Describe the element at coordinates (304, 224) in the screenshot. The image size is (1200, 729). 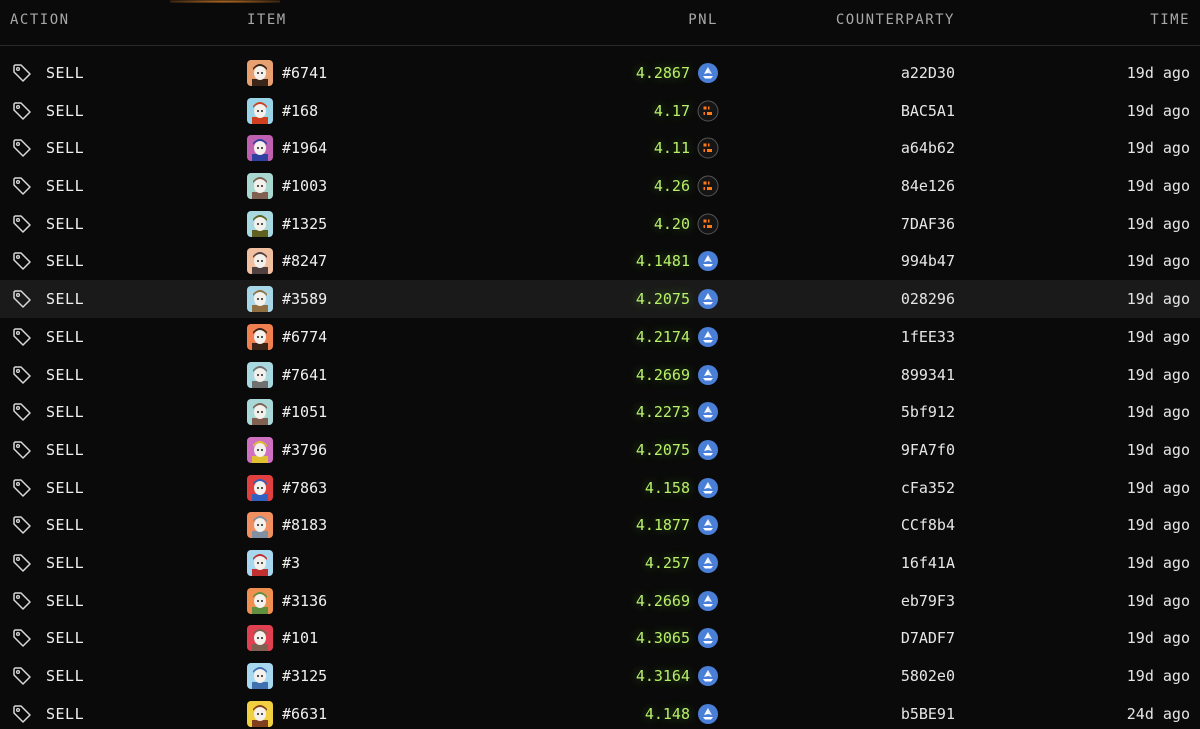
I see `item-id-link: #1325` at that location.